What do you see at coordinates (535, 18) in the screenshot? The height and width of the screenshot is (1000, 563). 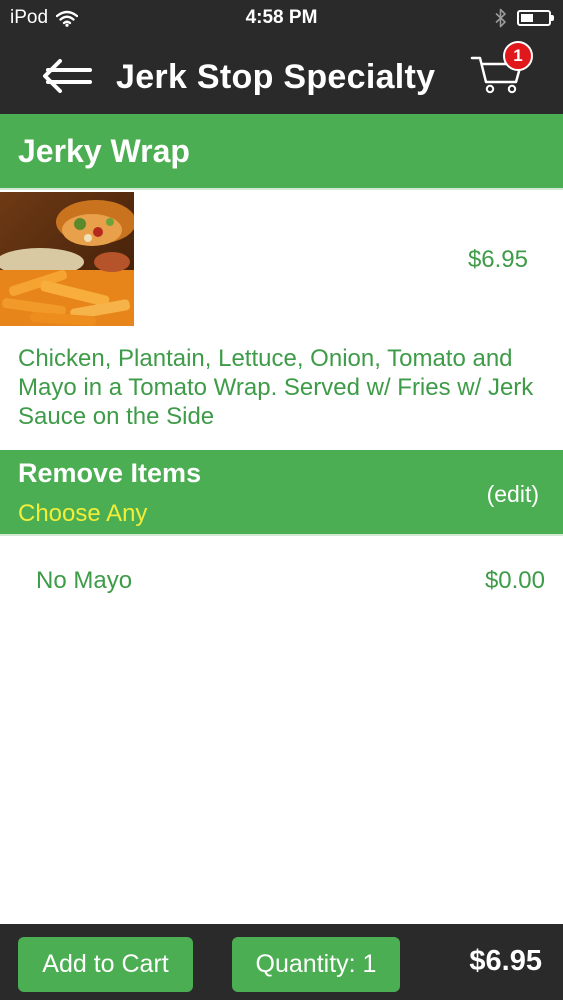 I see `battery-icon` at bounding box center [535, 18].